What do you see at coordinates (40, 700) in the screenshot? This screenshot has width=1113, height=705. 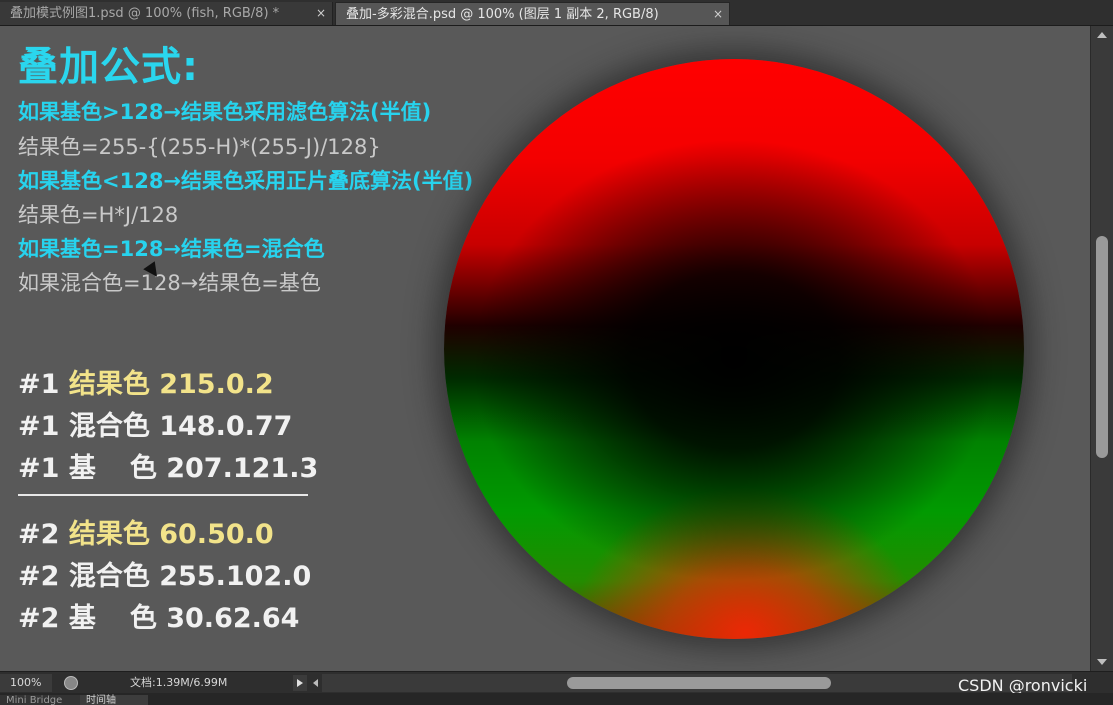 I see `tab-mini-bridge: Mini Bridge` at bounding box center [40, 700].